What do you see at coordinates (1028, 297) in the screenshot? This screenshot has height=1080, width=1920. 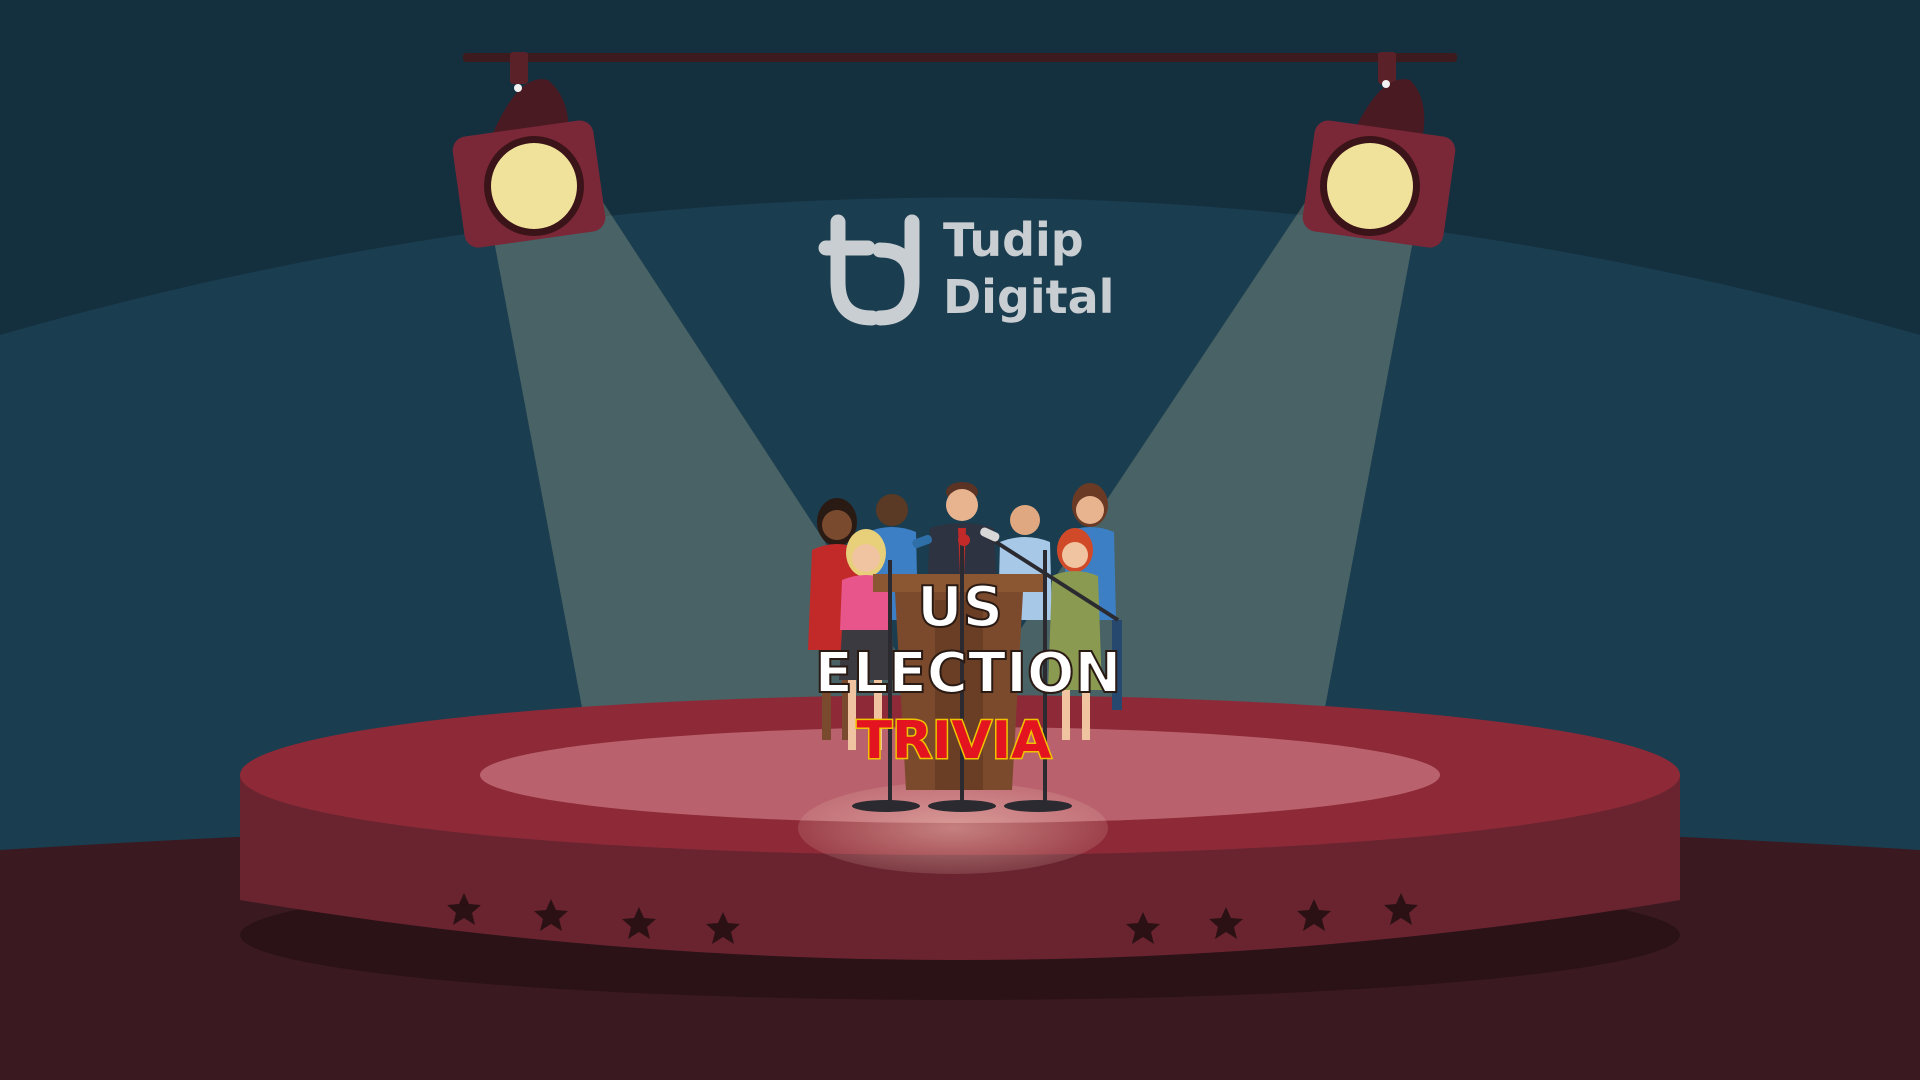 I see `logo-line2: Digital` at bounding box center [1028, 297].